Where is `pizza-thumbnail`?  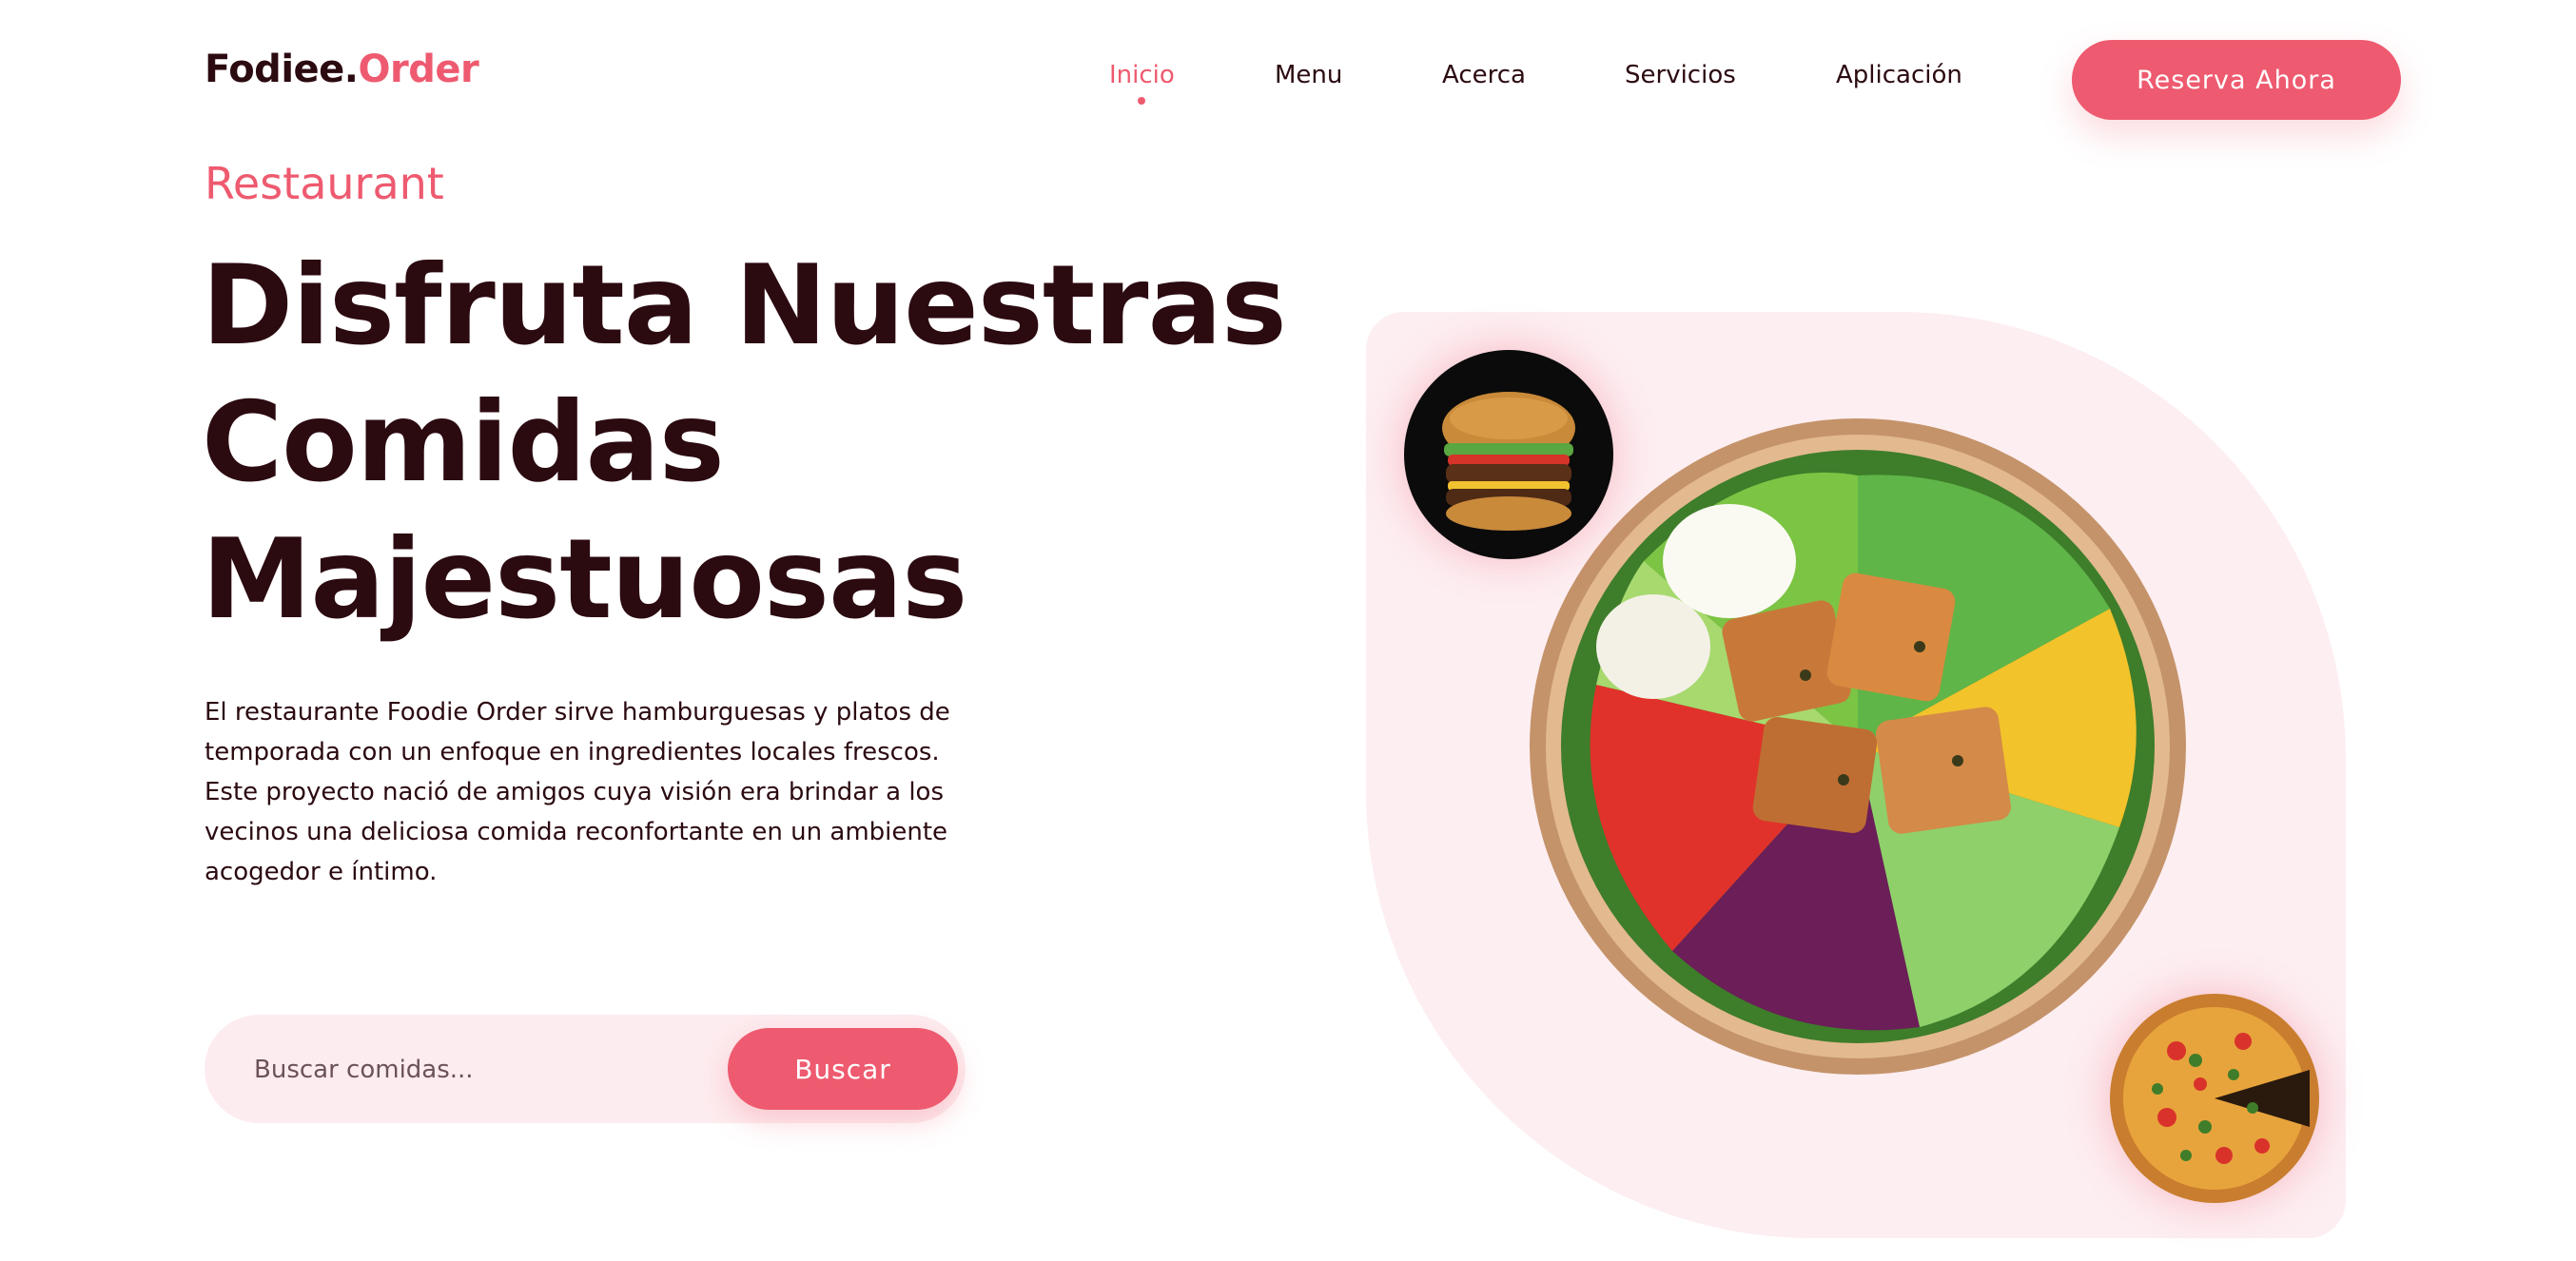
pizza-thumbnail is located at coordinates (2214, 1098).